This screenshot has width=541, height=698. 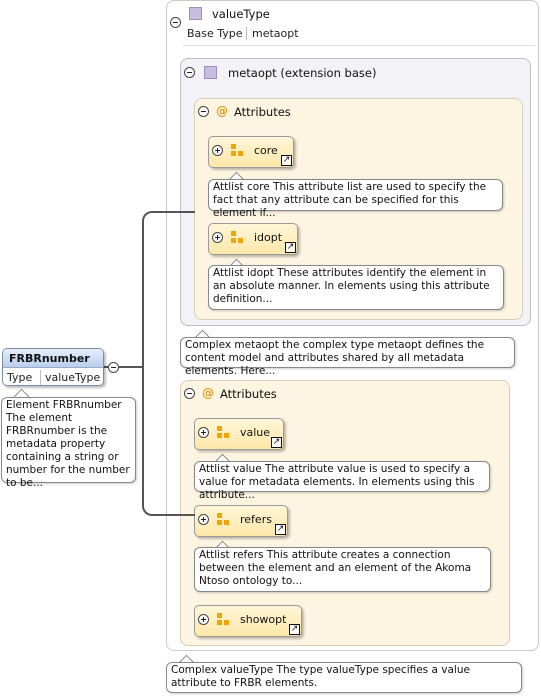 What do you see at coordinates (203, 432) in the screenshot?
I see `expand-value-icon` at bounding box center [203, 432].